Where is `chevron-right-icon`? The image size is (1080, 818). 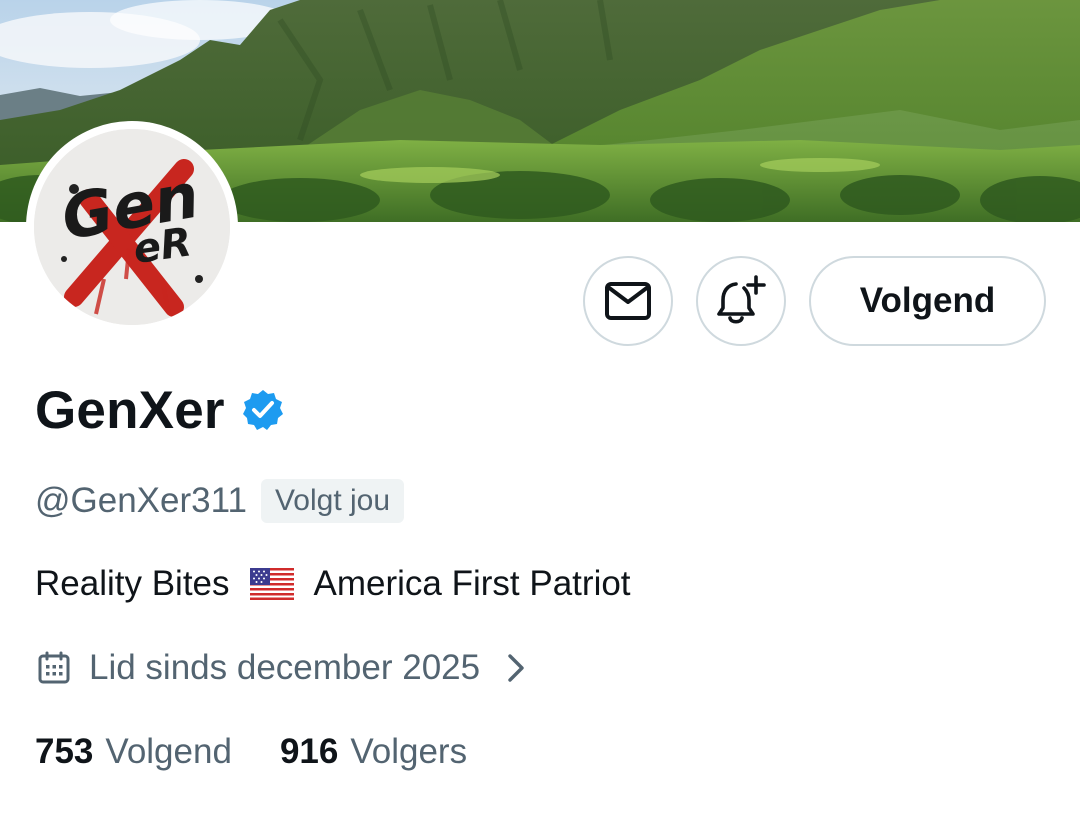 chevron-right-icon is located at coordinates (516, 668).